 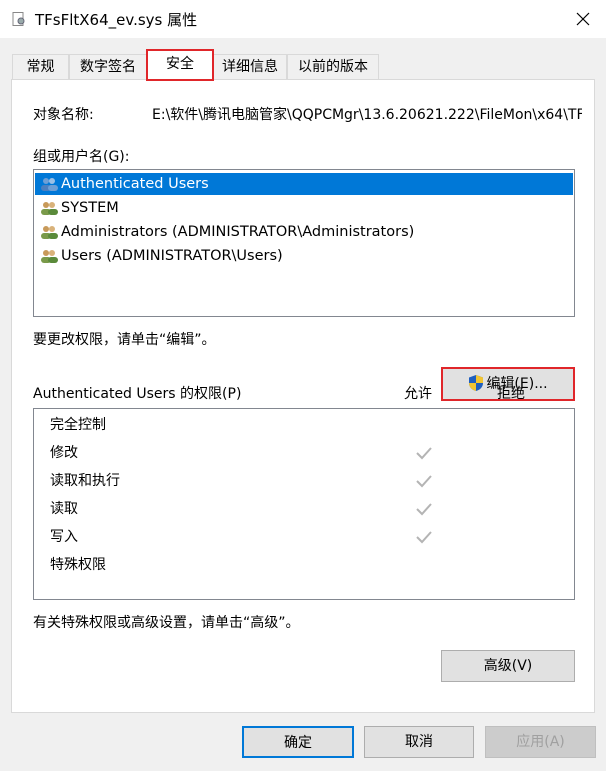 What do you see at coordinates (64, 509) in the screenshot?
I see `permission-row-label: 读取` at bounding box center [64, 509].